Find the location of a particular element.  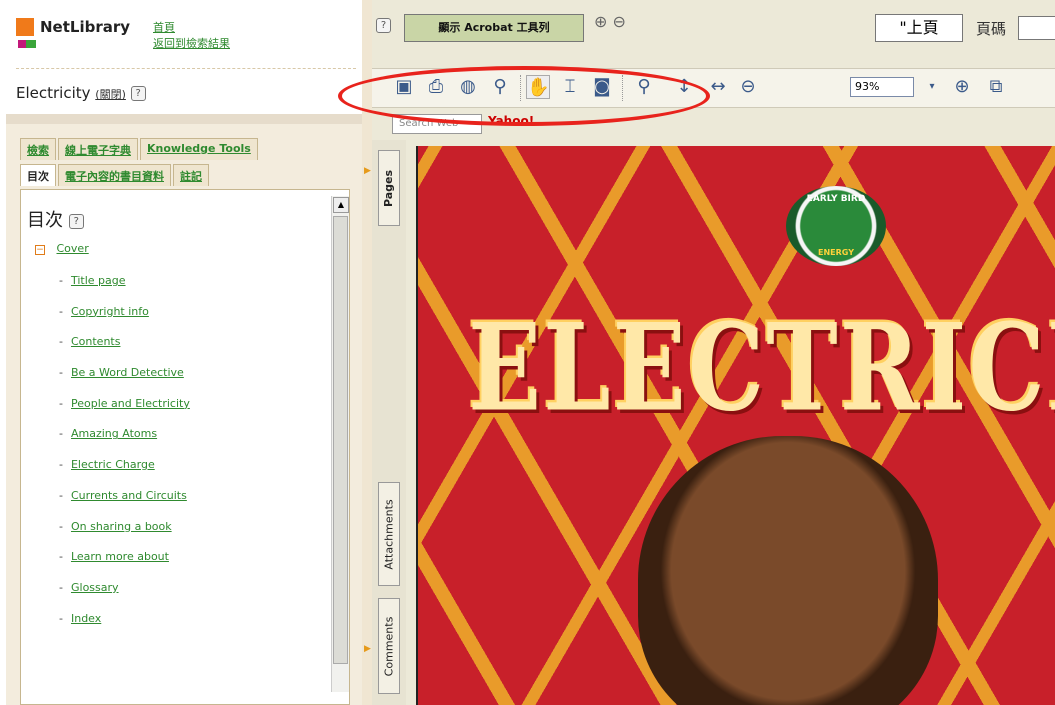

early-bird-badge: EARLY BIRD ENERGY is located at coordinates (836, 226).